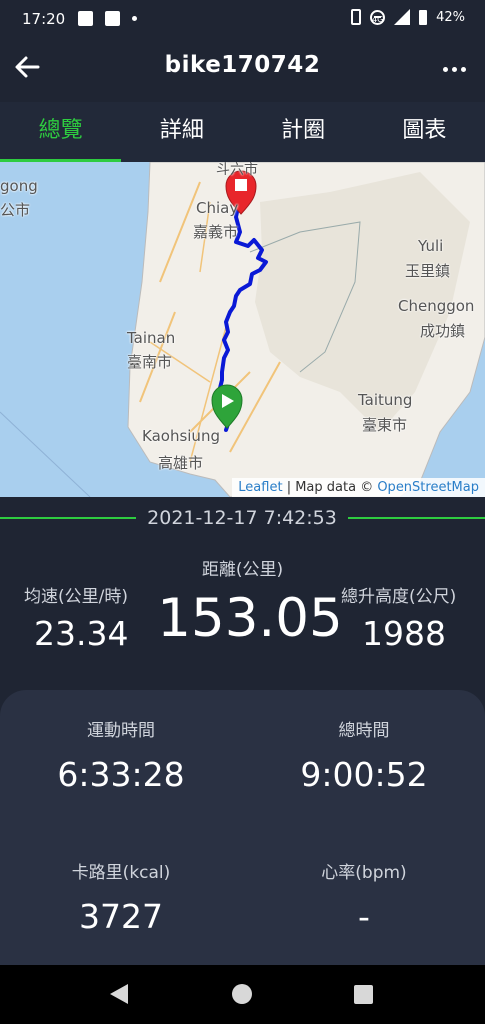 This screenshot has height=1024, width=485. Describe the element at coordinates (45, 454) in the screenshot. I see `map-coast-line` at that location.